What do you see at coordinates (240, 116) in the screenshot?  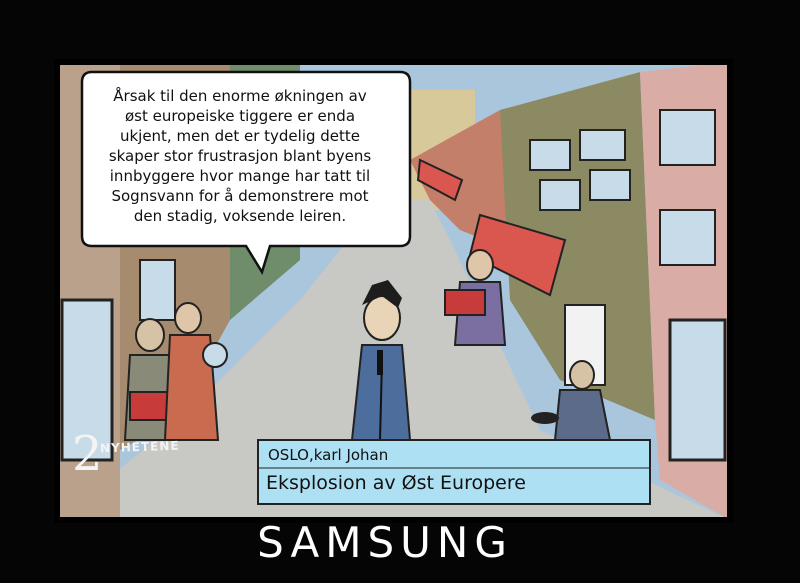 I see `speech-line: øst europeiske tiggere er enda` at bounding box center [240, 116].